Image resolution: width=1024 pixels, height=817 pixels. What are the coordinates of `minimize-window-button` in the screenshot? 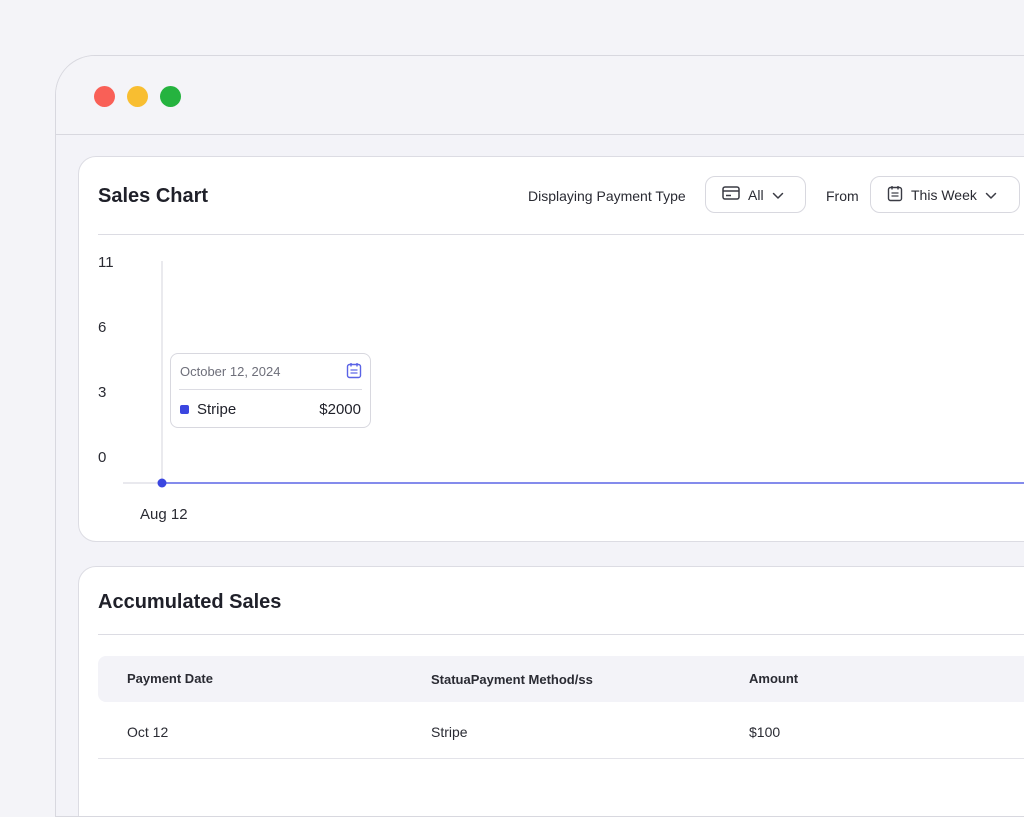 It's located at (137, 96).